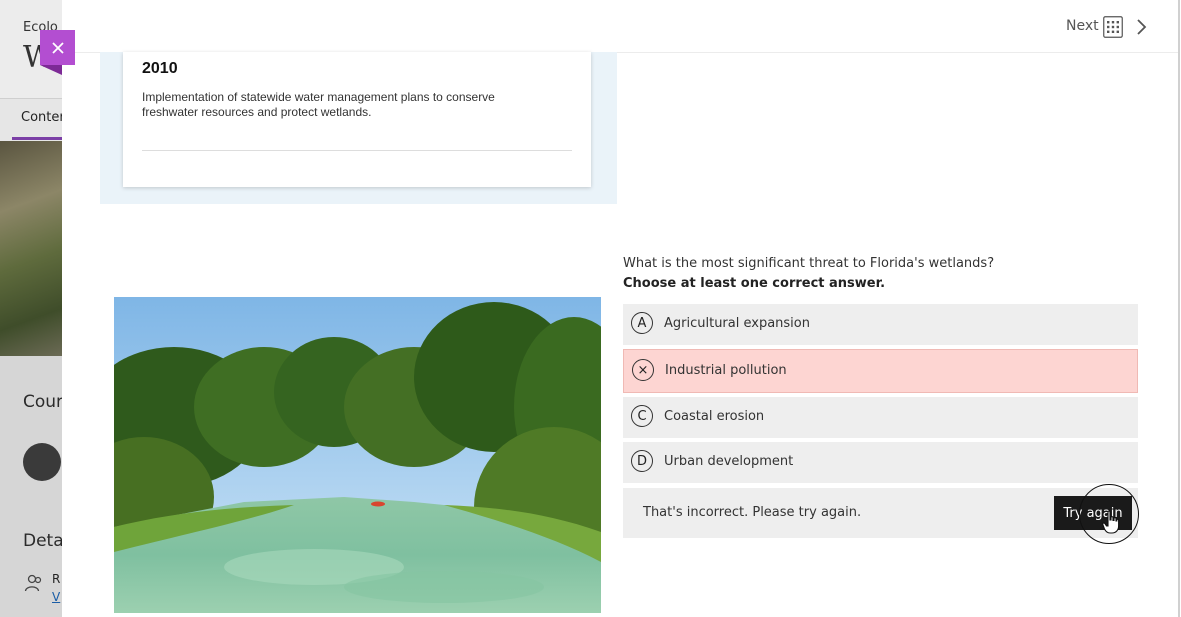 This screenshot has height=617, width=1181. Describe the element at coordinates (37, 138) in the screenshot. I see `tab-active-indicator` at that location.